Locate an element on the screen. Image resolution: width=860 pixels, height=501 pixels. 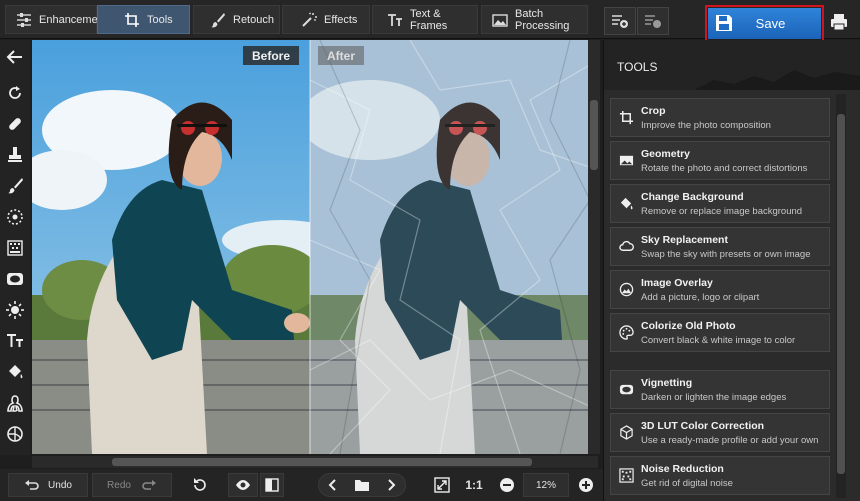
gradient-filter-tool is located at coordinates (15, 248).